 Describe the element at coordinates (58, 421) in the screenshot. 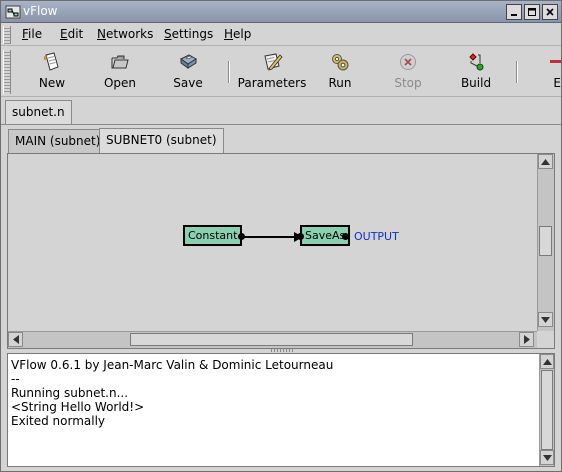

I see `console-line: Exited normally` at that location.